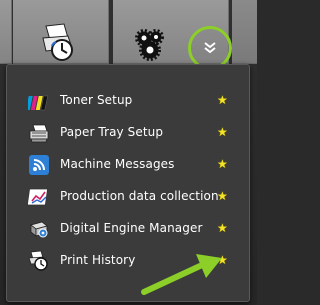  I want to click on gears-icon, so click(156, 45).